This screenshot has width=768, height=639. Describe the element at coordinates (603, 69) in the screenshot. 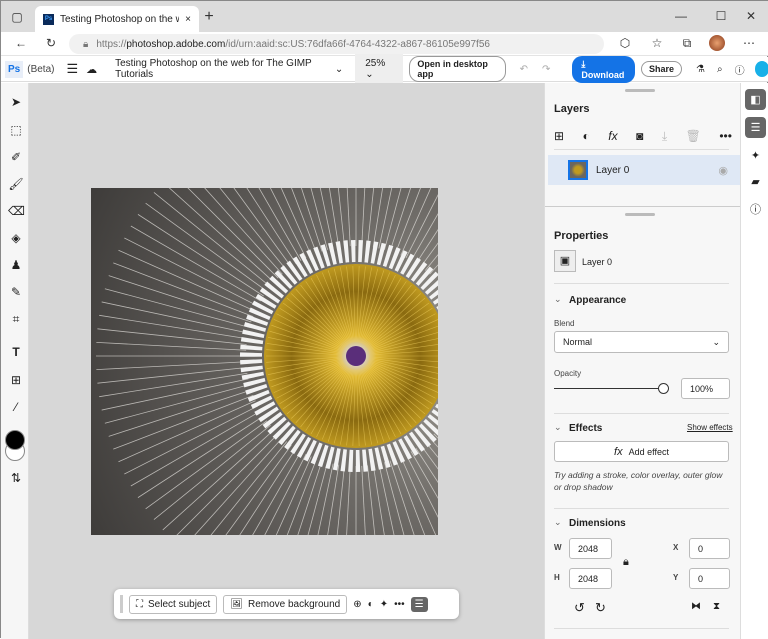

I see `download-button: ⤓ Download` at that location.